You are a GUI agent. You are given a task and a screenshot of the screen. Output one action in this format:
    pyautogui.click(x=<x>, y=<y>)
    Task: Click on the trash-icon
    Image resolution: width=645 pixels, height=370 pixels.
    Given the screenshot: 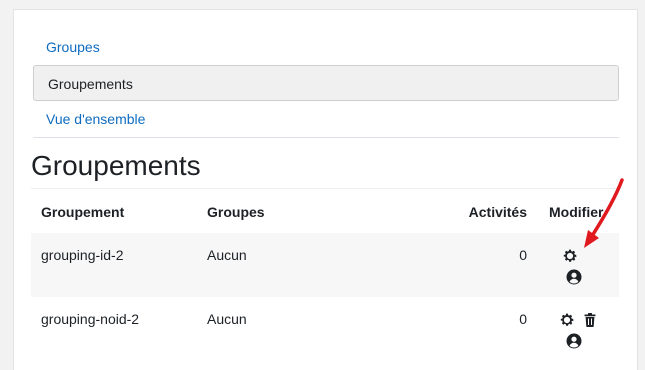 What is the action you would take?
    pyautogui.click(x=590, y=320)
    